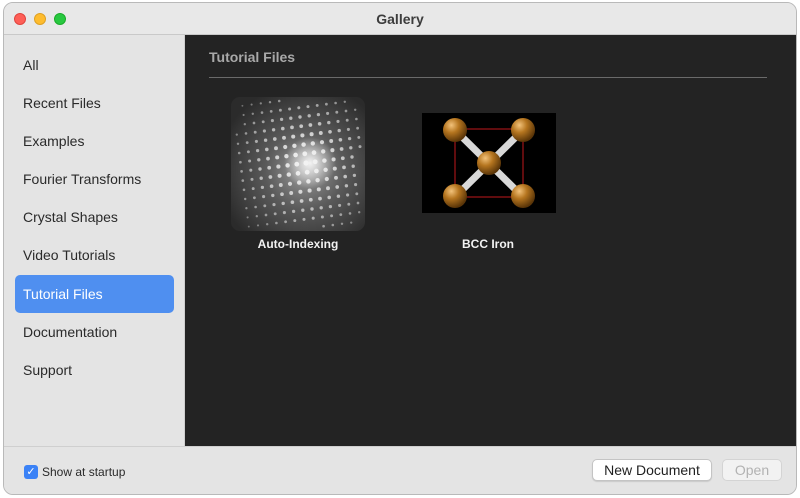 This screenshot has height=498, width=800. I want to click on sidebar-item-support: Support, so click(94, 370).